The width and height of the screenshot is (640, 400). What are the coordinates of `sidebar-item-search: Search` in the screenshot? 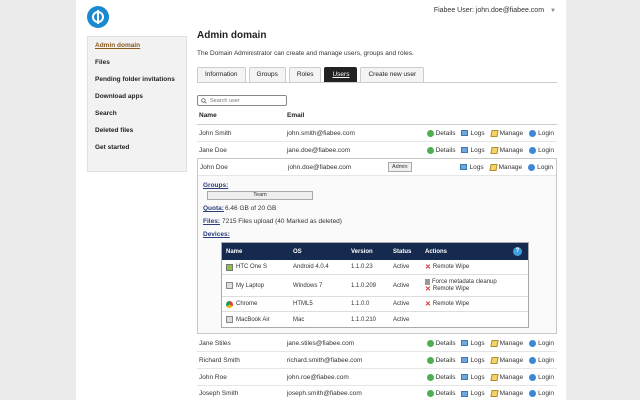 It's located at (137, 113).